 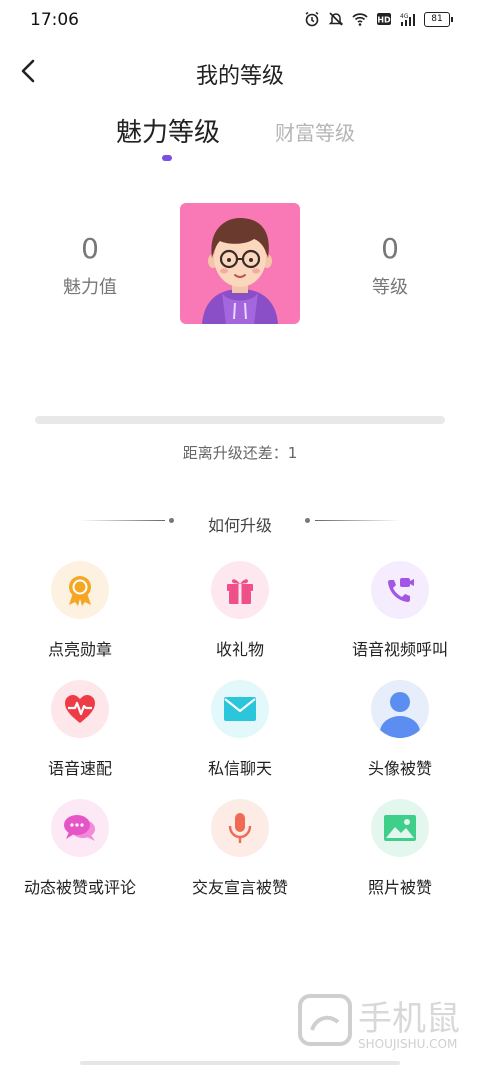 What do you see at coordinates (167, 158) in the screenshot?
I see `tab-indicator` at bounding box center [167, 158].